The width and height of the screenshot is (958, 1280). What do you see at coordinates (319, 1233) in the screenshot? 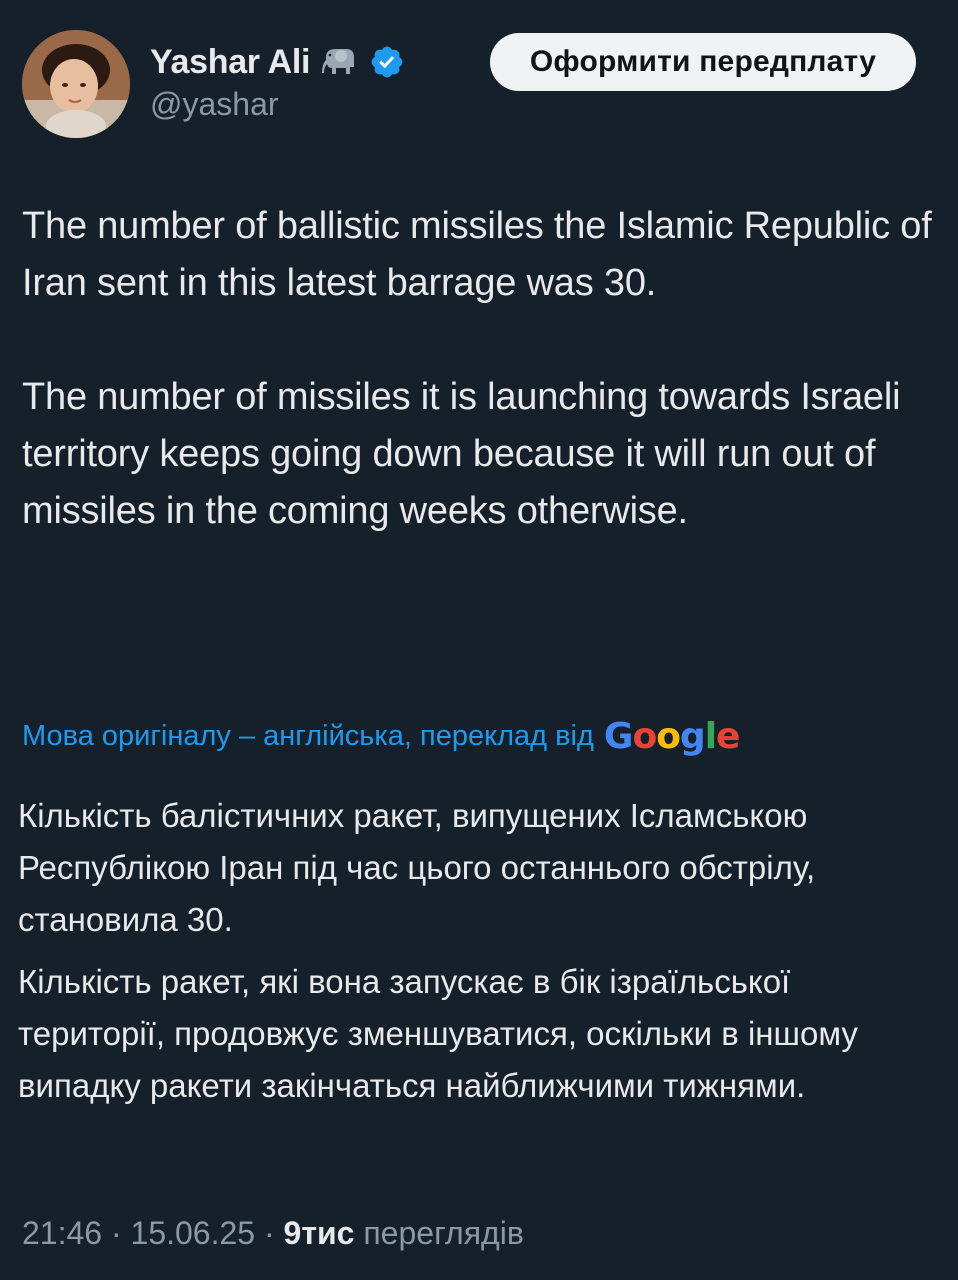
I see `views-count: 9тис` at bounding box center [319, 1233].